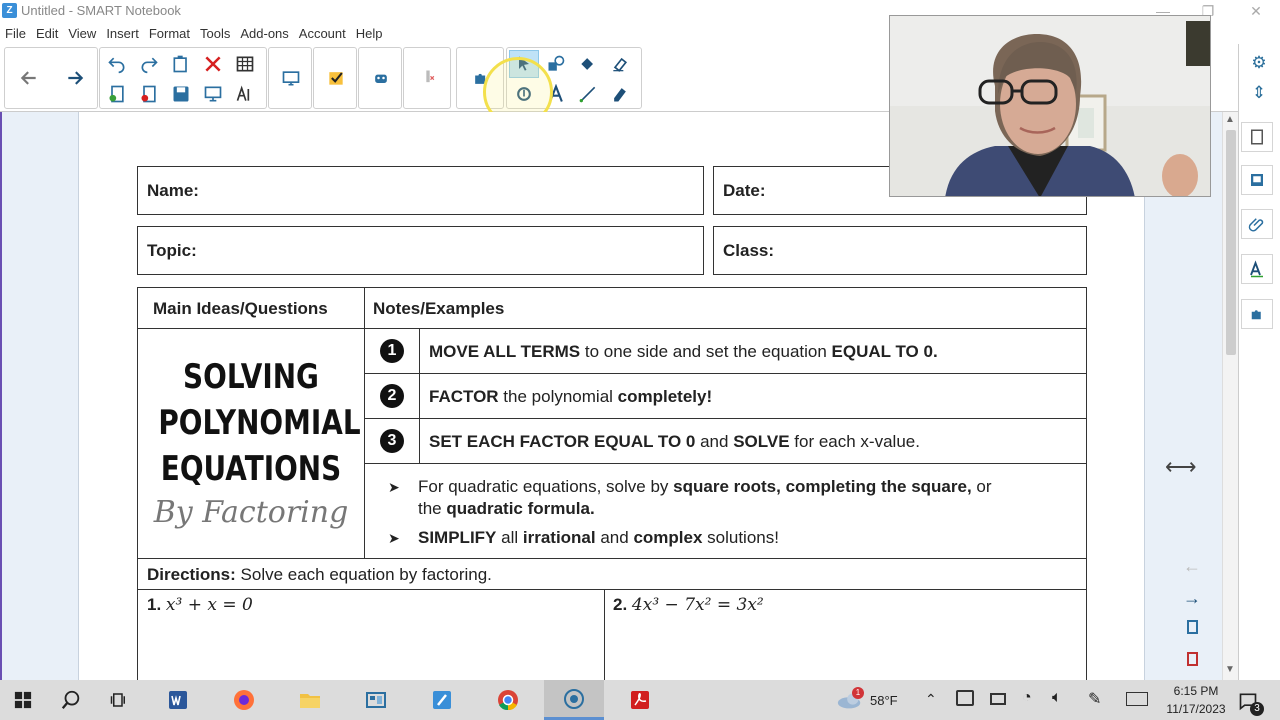 The width and height of the screenshot is (1280, 720). Describe the element at coordinates (508, 700) in the screenshot. I see `chrome-icon` at that location.